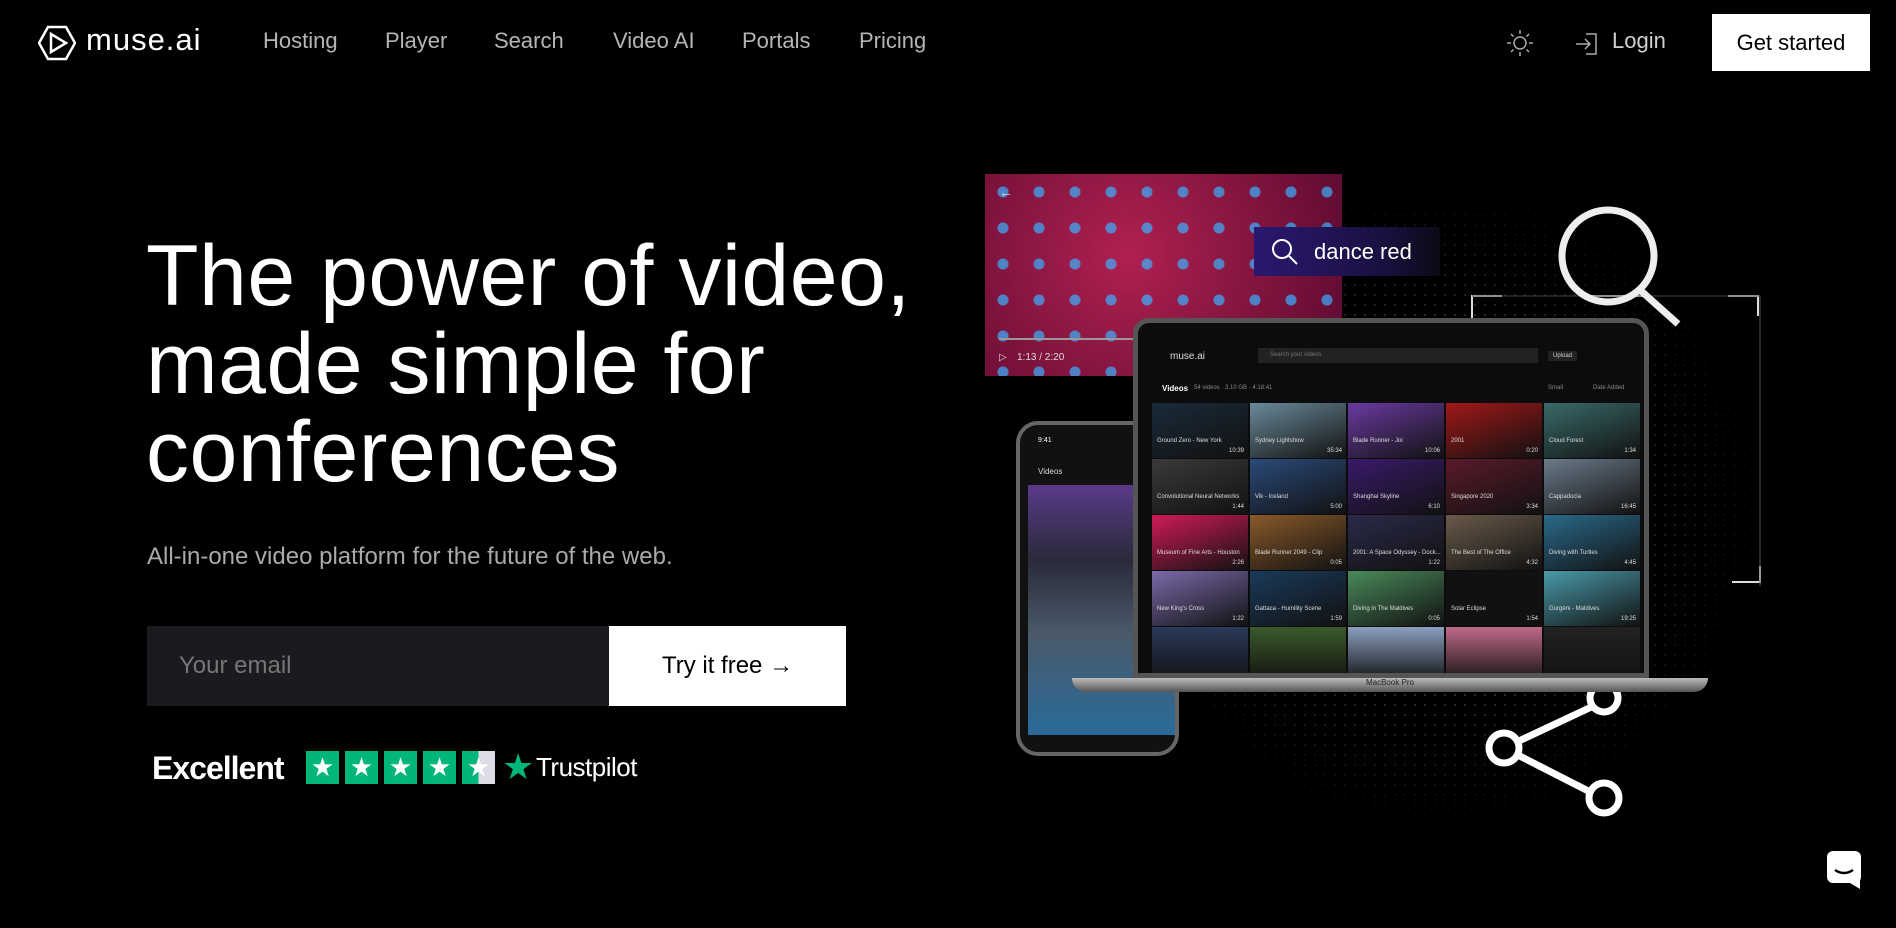  What do you see at coordinates (1609, 388) in the screenshot?
I see `sort-date: Date Added` at bounding box center [1609, 388].